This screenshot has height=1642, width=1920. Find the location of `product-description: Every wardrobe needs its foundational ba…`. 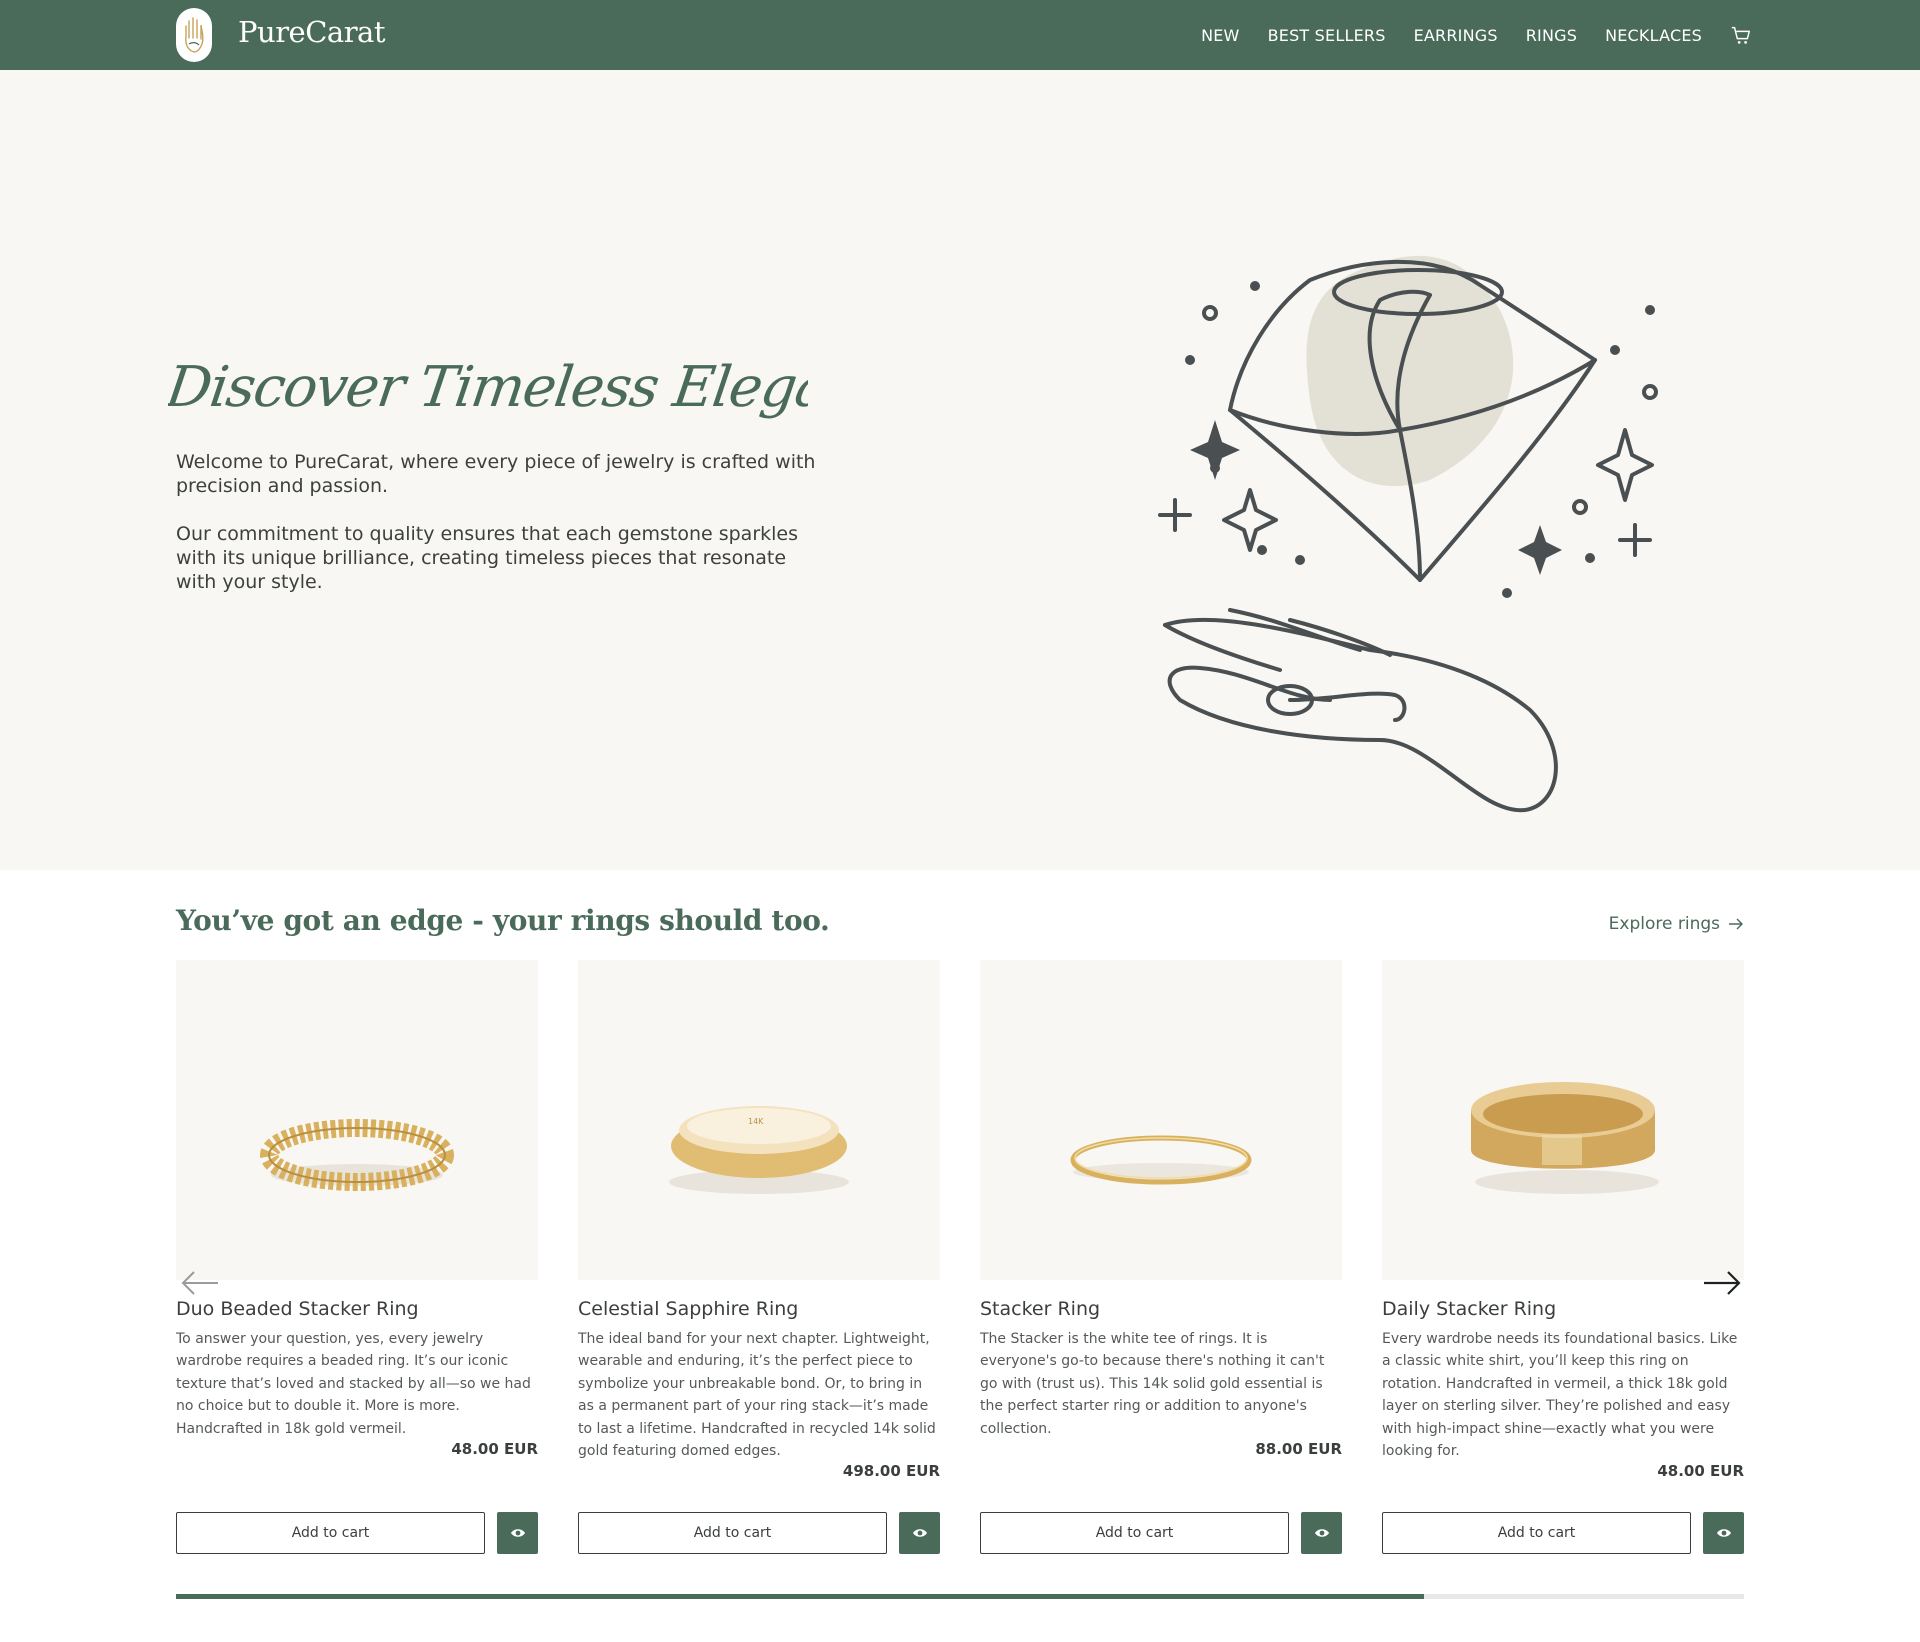

product-description: Every wardrobe needs its foundational ba… is located at coordinates (1560, 1395).